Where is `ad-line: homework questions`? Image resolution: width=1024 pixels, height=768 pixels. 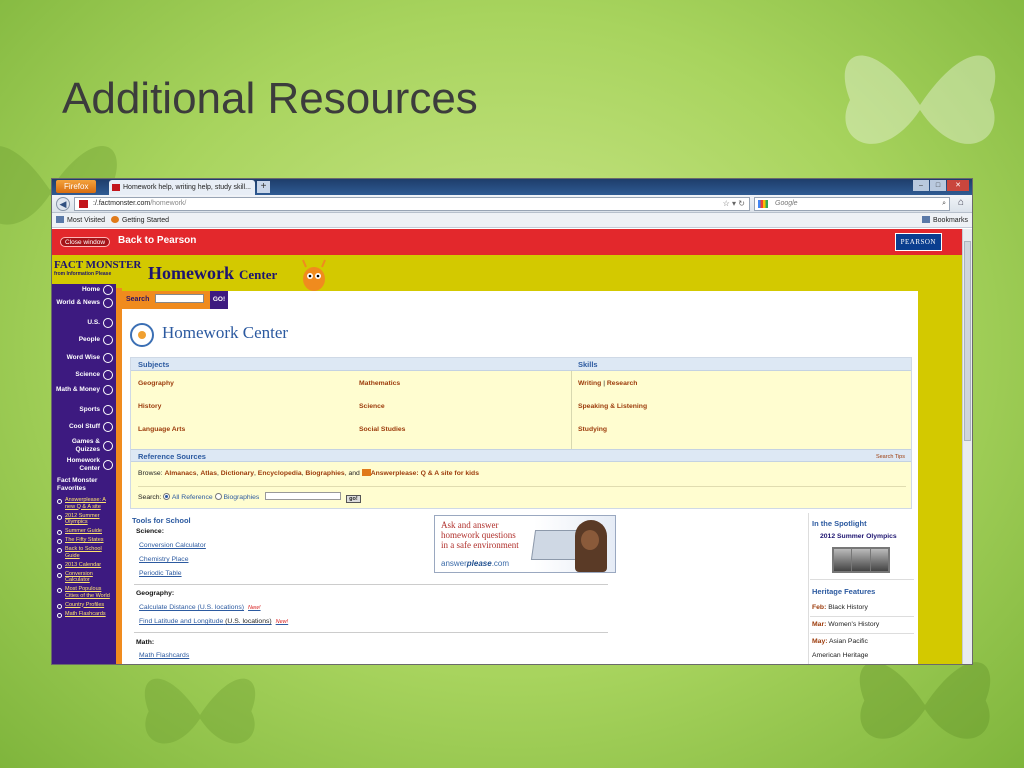 ad-line: homework questions is located at coordinates (478, 535).